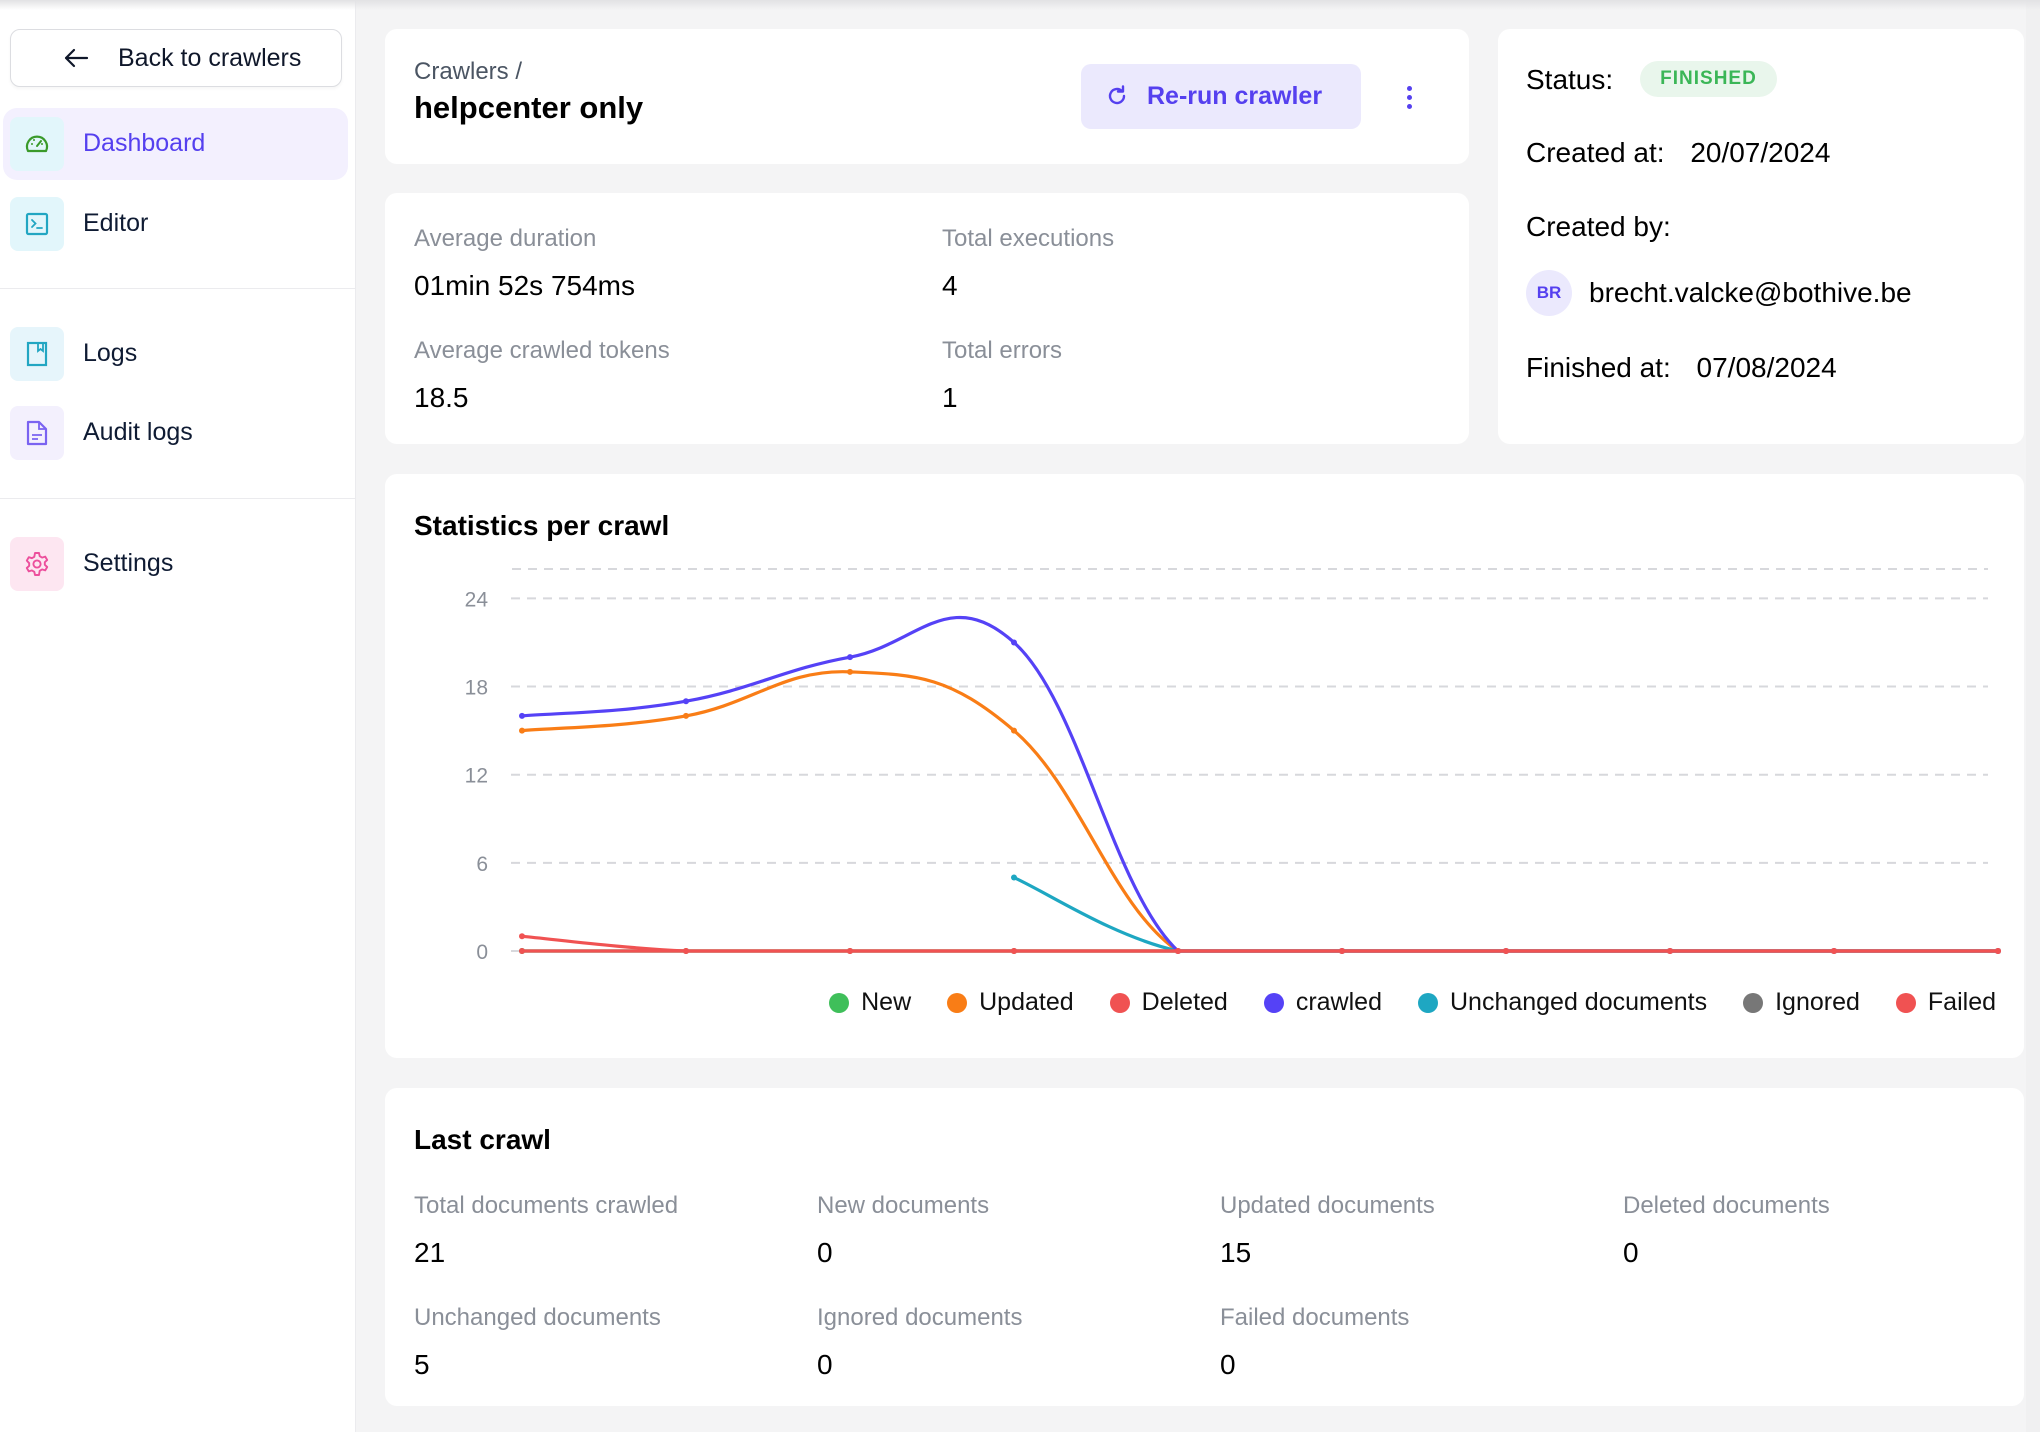  What do you see at coordinates (1028, 263) in the screenshot?
I see `stat-total-executions: Total executions 4` at bounding box center [1028, 263].